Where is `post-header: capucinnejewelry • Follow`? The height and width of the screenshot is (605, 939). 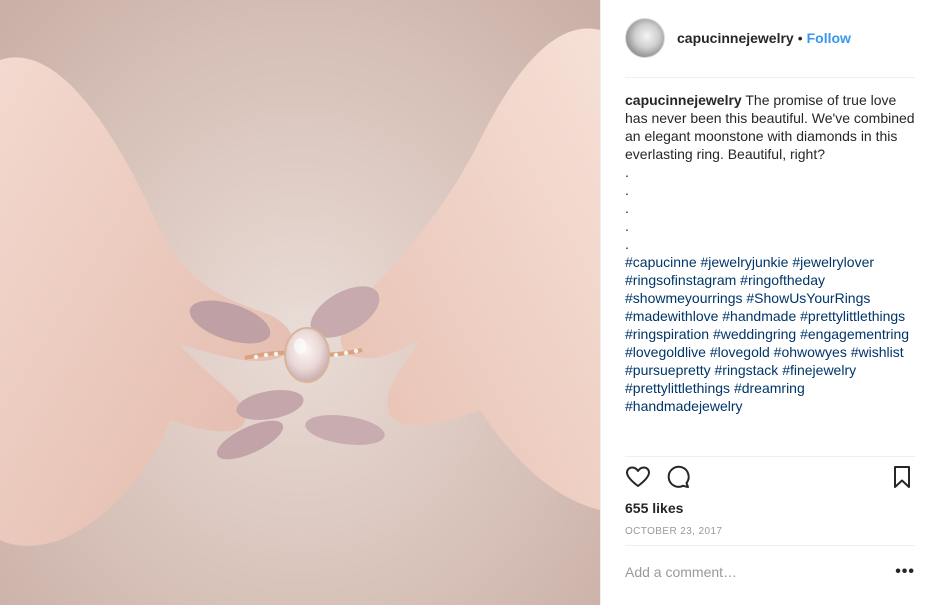
post-header: capucinnejewelry • Follow is located at coordinates (770, 38).